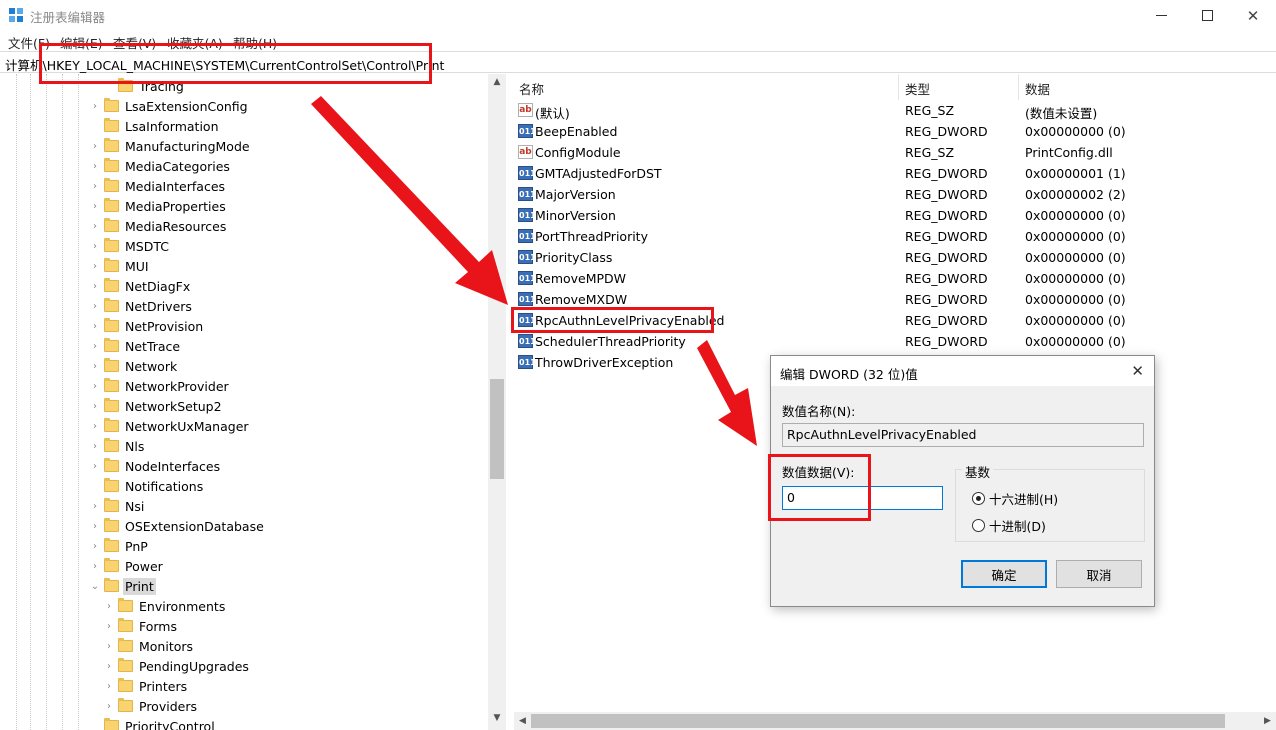  Describe the element at coordinates (135, 346) in the screenshot. I see `tree-item: › NetTrace` at that location.